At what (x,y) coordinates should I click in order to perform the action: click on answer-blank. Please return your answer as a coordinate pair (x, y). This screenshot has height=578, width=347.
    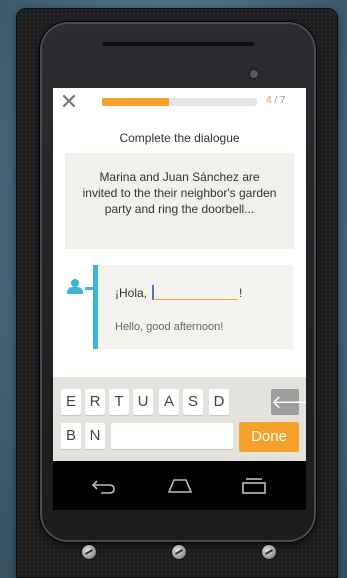
    Looking at the image, I should click on (195, 292).